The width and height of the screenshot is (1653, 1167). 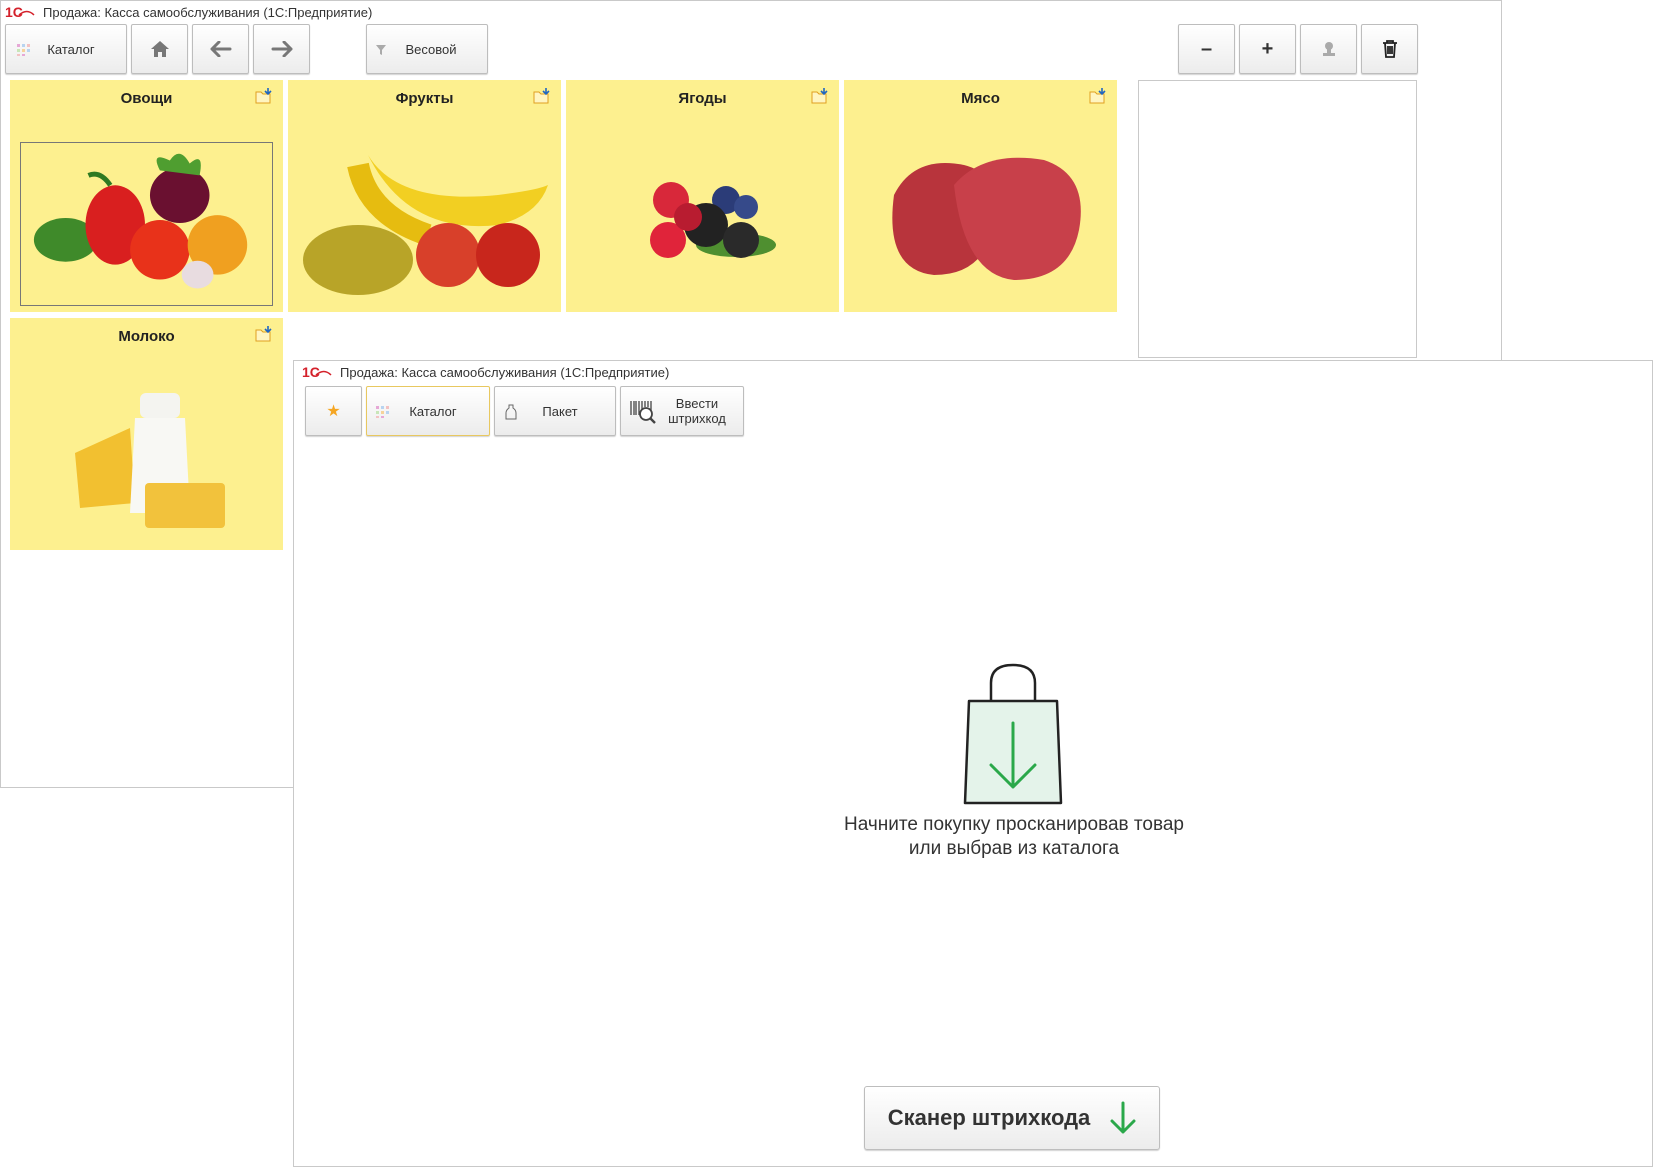 I want to click on front-catalog-label: Каталог, so click(x=433, y=411).